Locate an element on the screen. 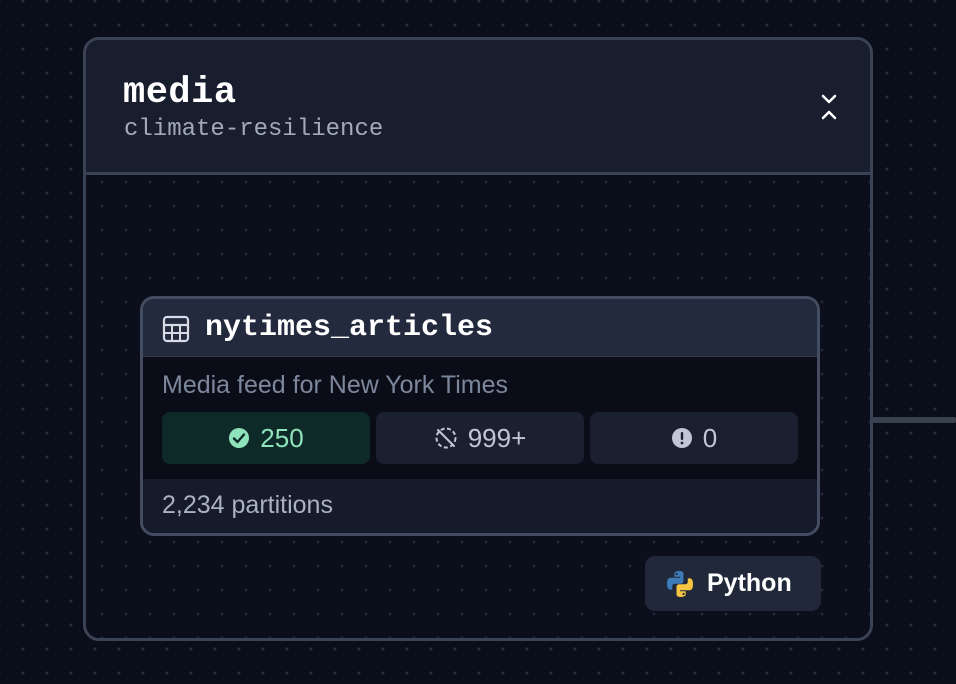 This screenshot has height=684, width=956. asset-header: nytimes_articles is located at coordinates (480, 328).